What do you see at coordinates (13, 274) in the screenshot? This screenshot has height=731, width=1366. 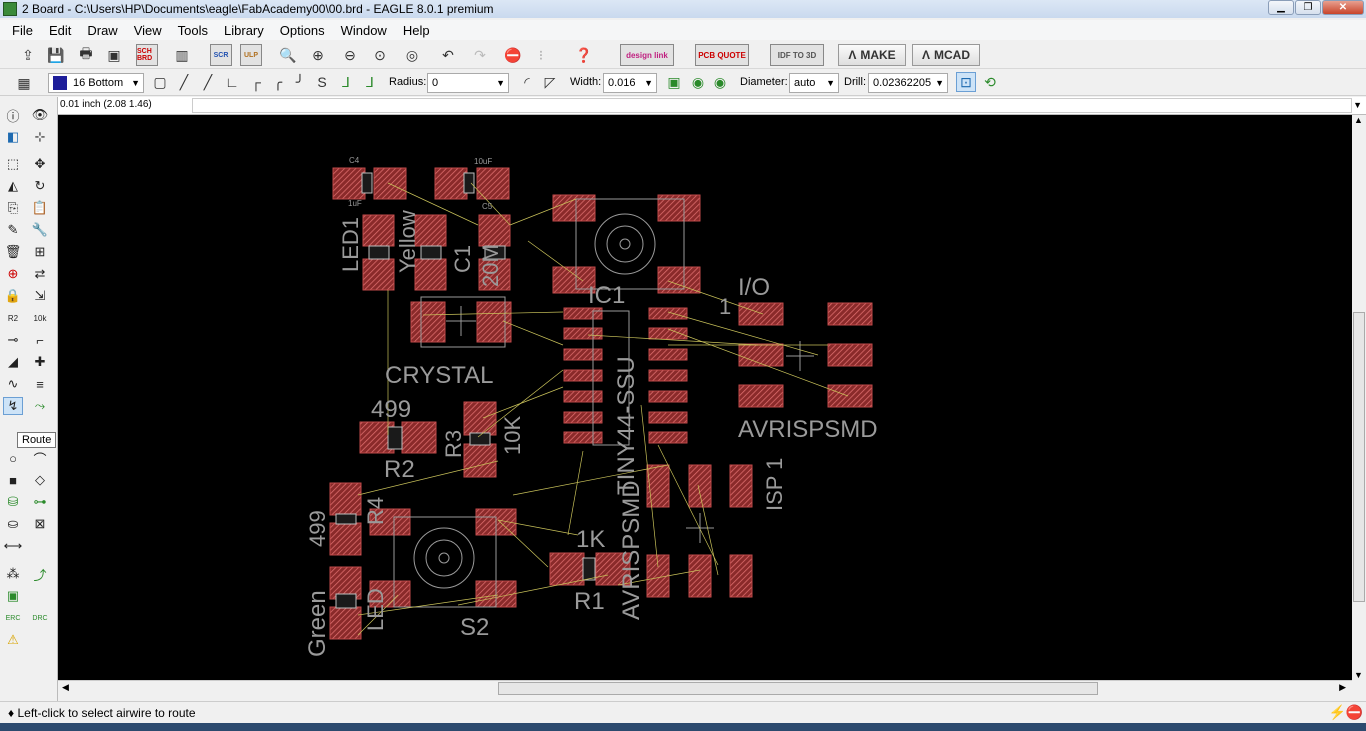 I see `replace-icon: ⊕` at bounding box center [13, 274].